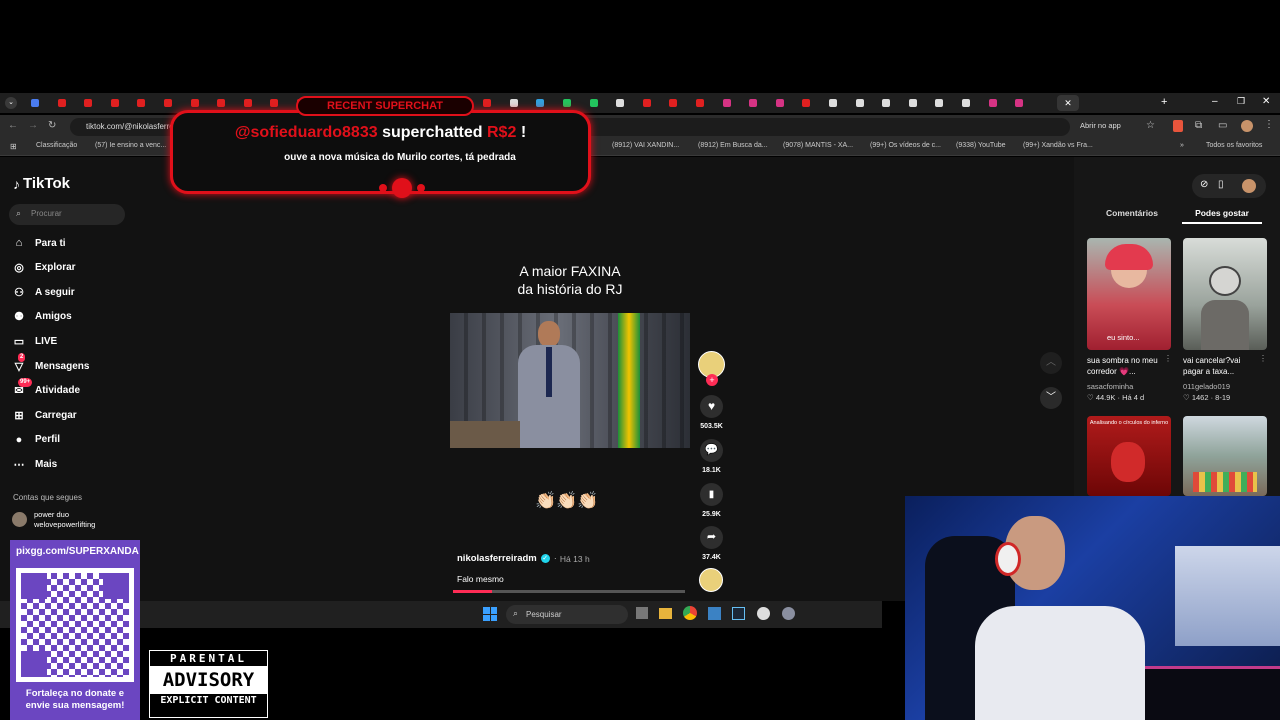  Describe the element at coordinates (570, 380) in the screenshot. I see `video-frame` at that location.